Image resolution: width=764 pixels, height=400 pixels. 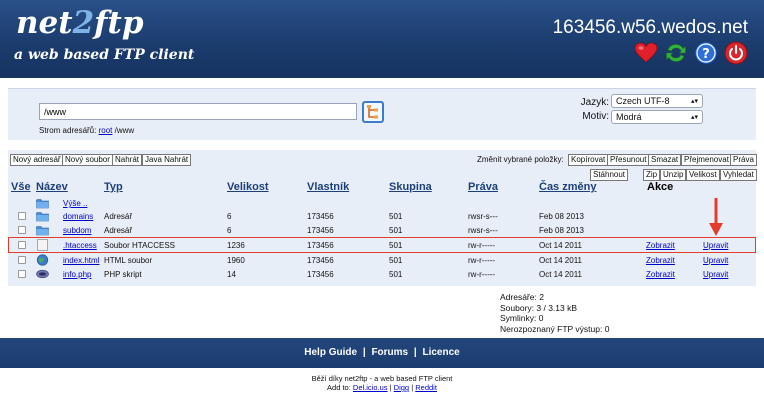 I want to click on stat-files: Soubory: 3 / 3.13 kB, so click(x=539, y=307).